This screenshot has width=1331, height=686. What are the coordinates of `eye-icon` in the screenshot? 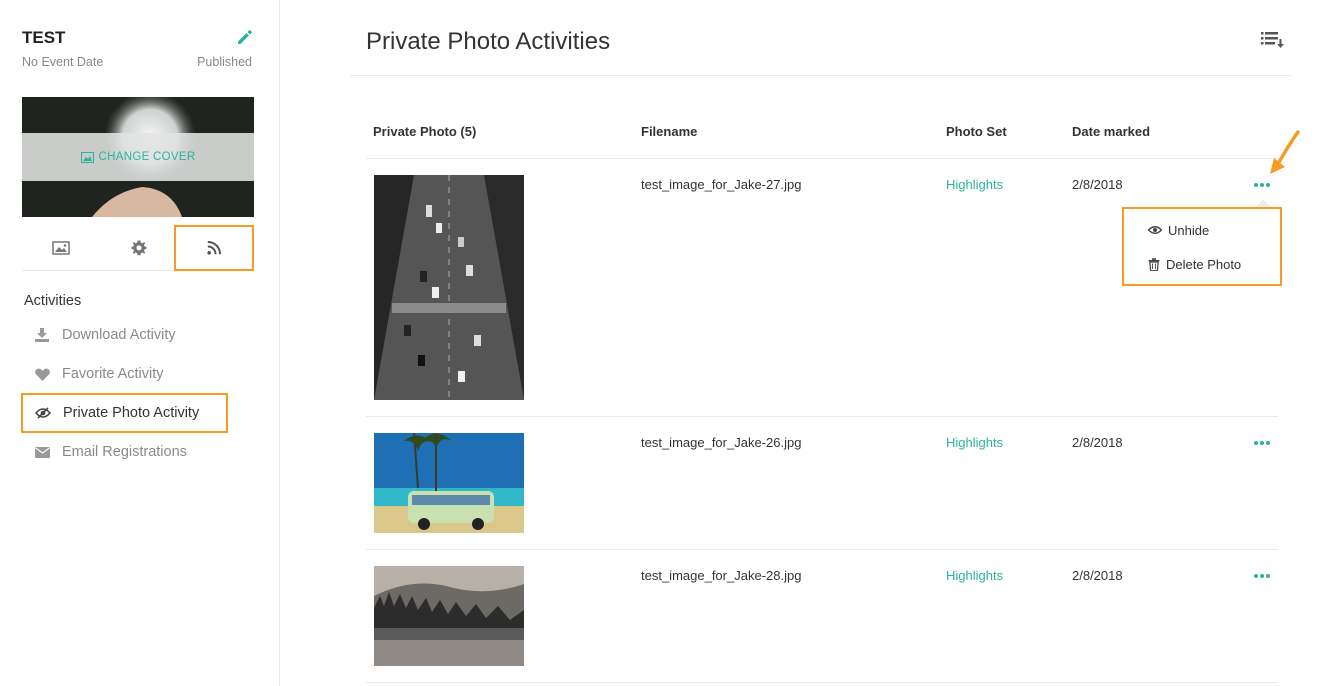 It's located at (1155, 230).